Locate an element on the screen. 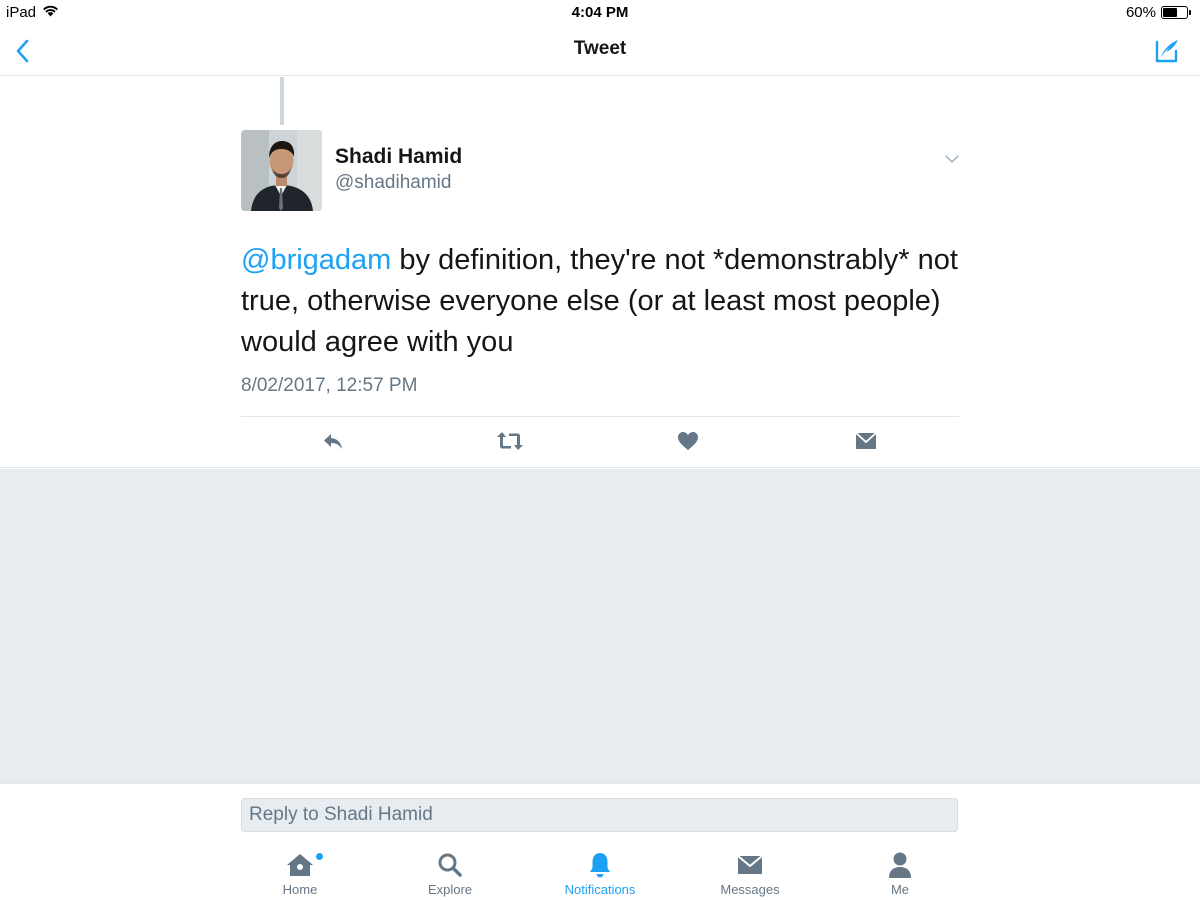 This screenshot has height=900, width=1200. divider is located at coordinates (600, 416).